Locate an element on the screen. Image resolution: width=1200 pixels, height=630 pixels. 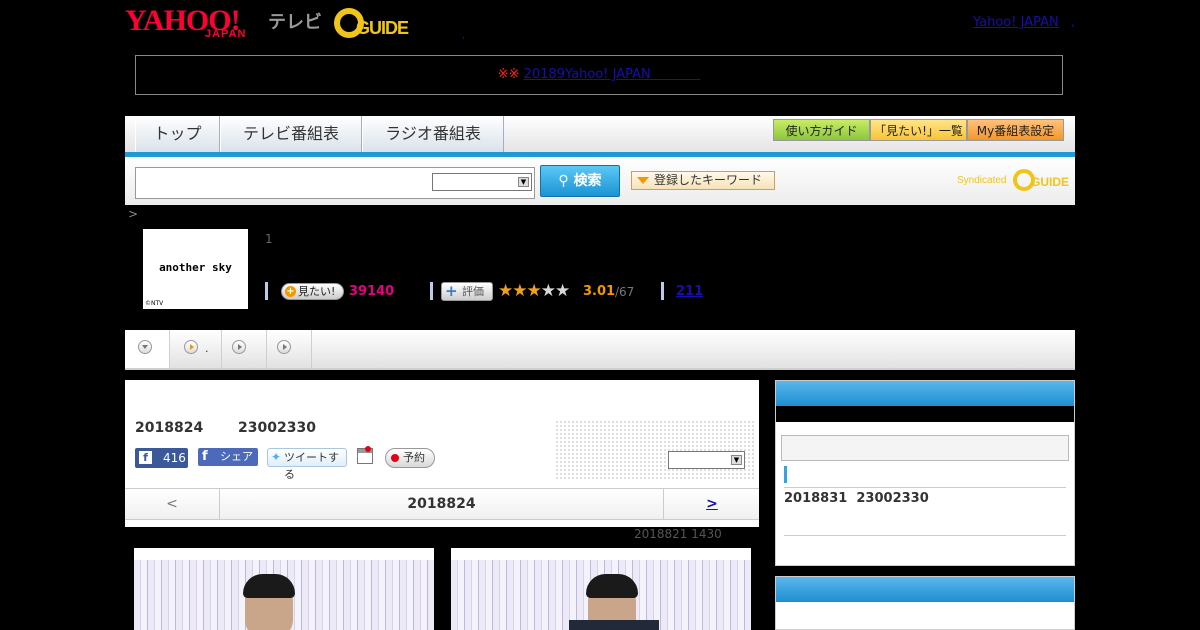
facebook-share-button: f シェア is located at coordinates (228, 457).